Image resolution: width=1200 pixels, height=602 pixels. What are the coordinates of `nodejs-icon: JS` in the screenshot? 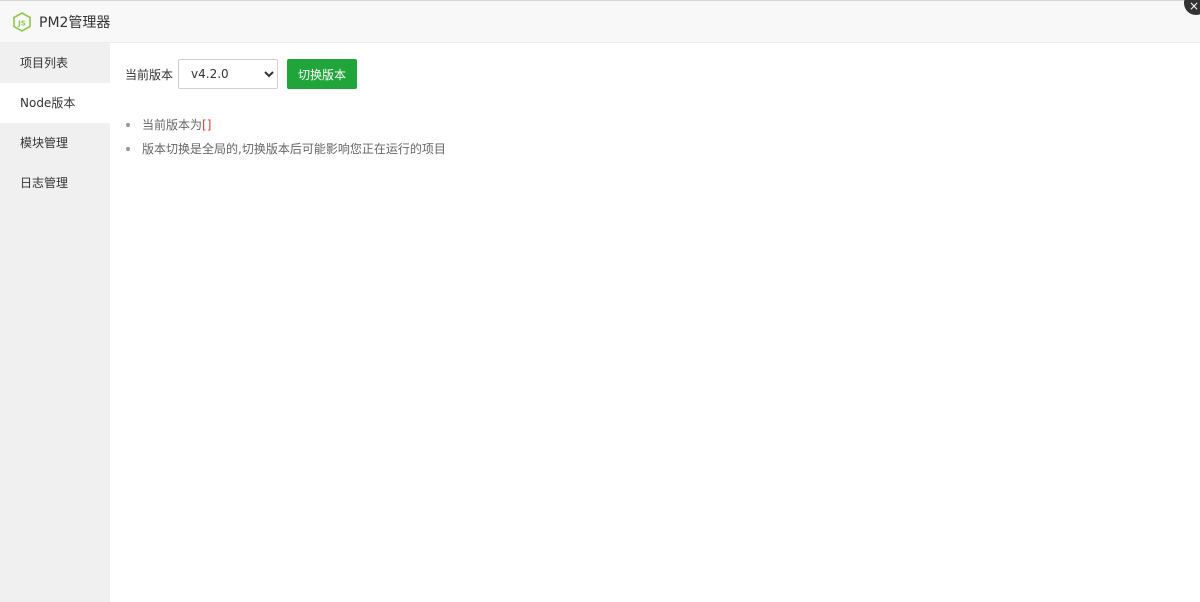 It's located at (22, 22).